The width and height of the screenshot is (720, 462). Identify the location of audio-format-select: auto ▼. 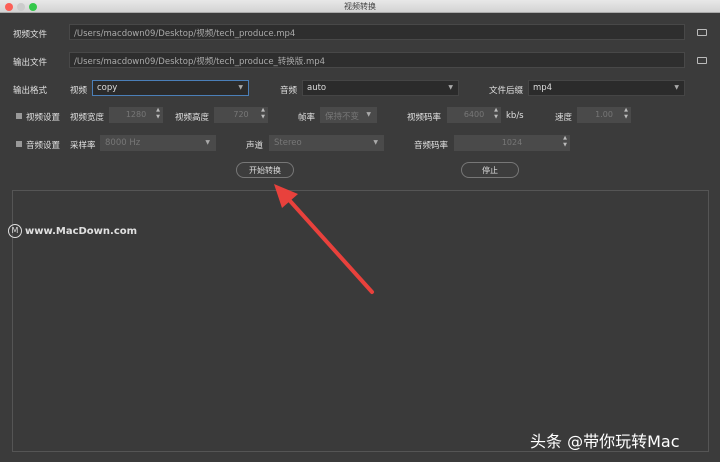
(380, 88).